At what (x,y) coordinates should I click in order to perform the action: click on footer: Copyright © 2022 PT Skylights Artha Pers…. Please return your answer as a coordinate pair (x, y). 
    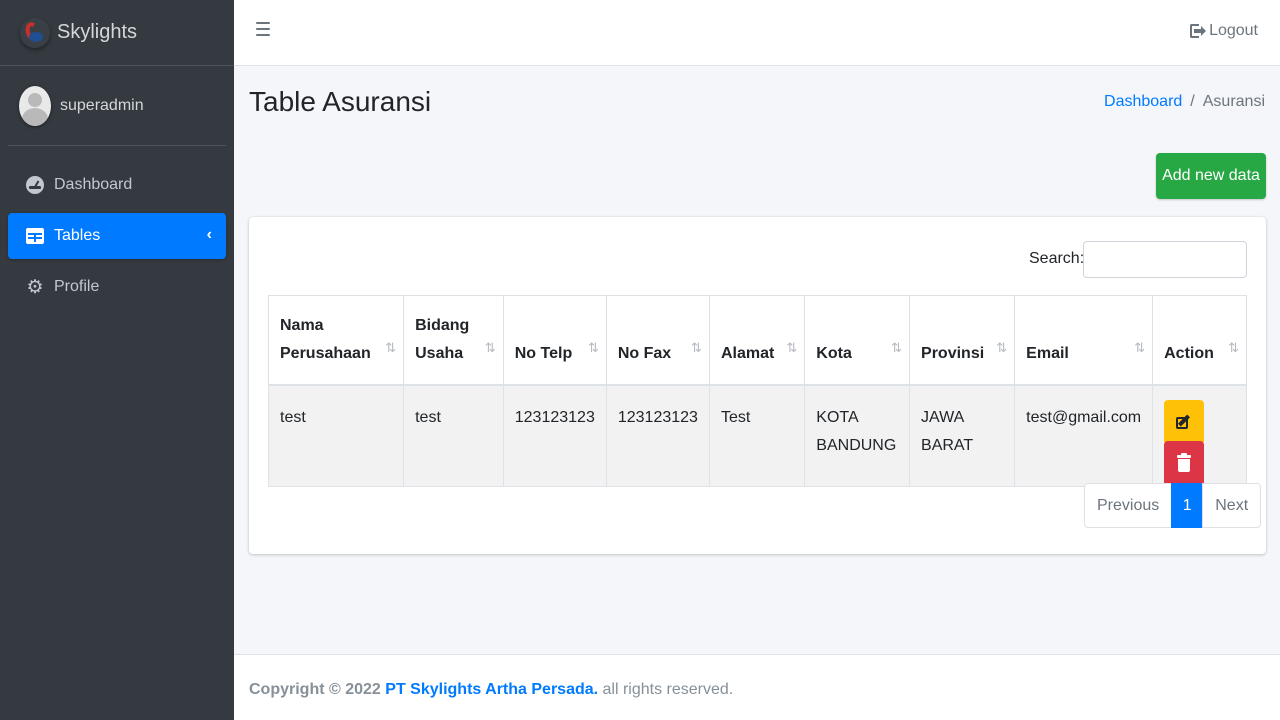
    Looking at the image, I should click on (757, 687).